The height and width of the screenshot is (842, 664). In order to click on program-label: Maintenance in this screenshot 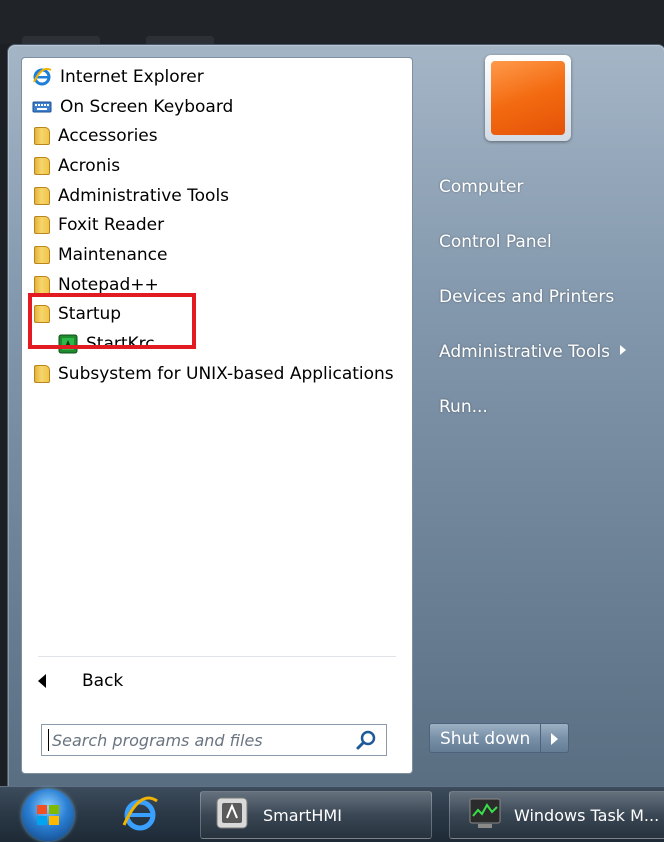, I will do `click(113, 254)`.